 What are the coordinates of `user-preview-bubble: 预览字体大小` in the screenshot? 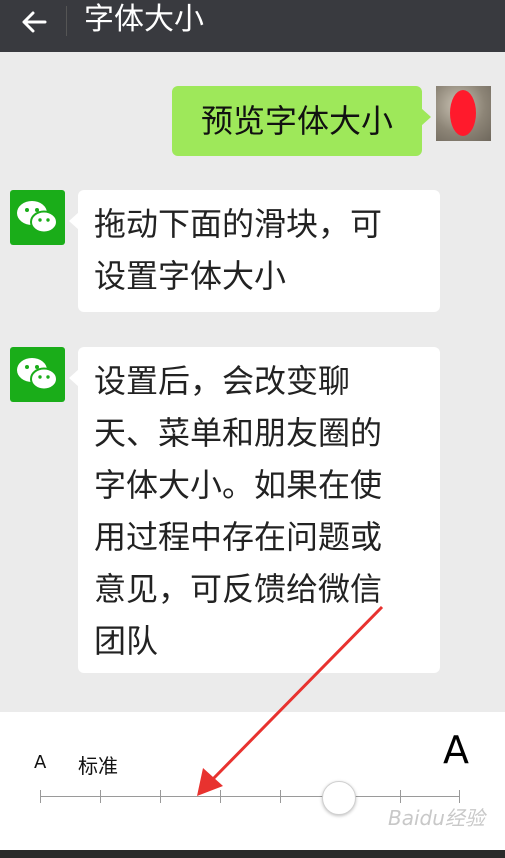 It's located at (301, 121).